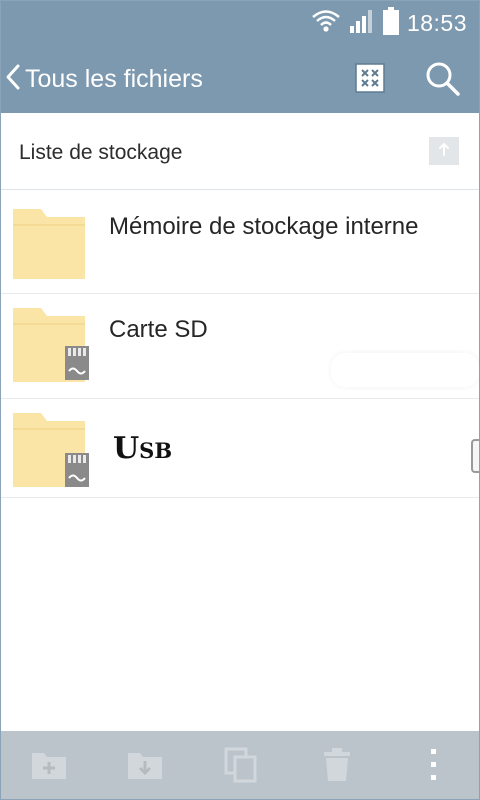 This screenshot has height=800, width=480. Describe the element at coordinates (240, 80) in the screenshot. I see `action-bar: Tous les fichiers` at that location.